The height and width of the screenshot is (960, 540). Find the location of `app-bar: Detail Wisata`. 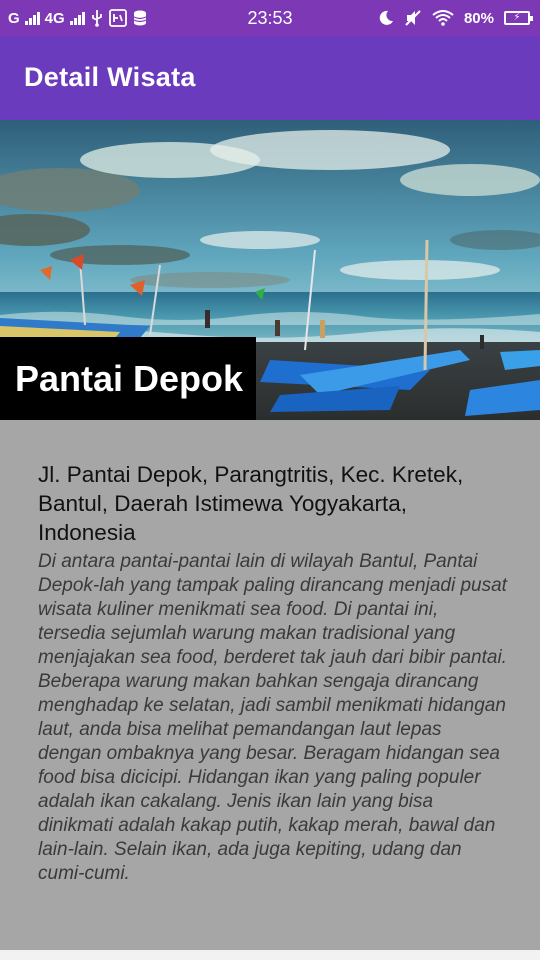

app-bar: Detail Wisata is located at coordinates (270, 78).